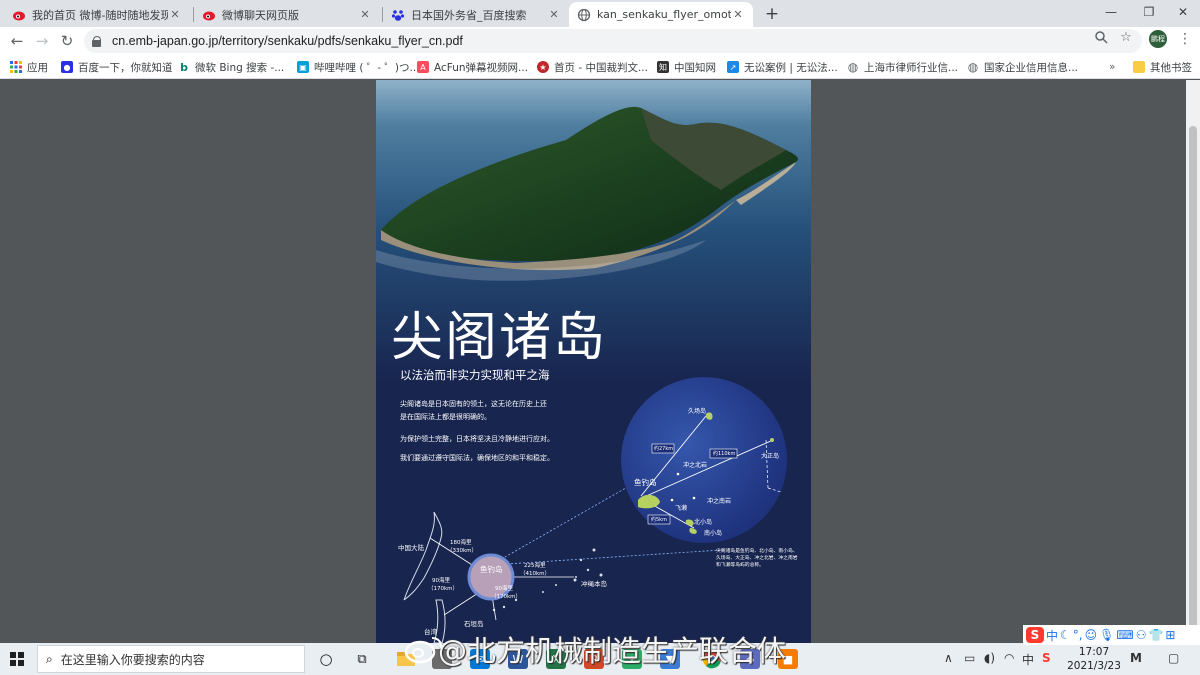  What do you see at coordinates (1028, 659) in the screenshot?
I see `ime-indicator: 中` at bounding box center [1028, 659].